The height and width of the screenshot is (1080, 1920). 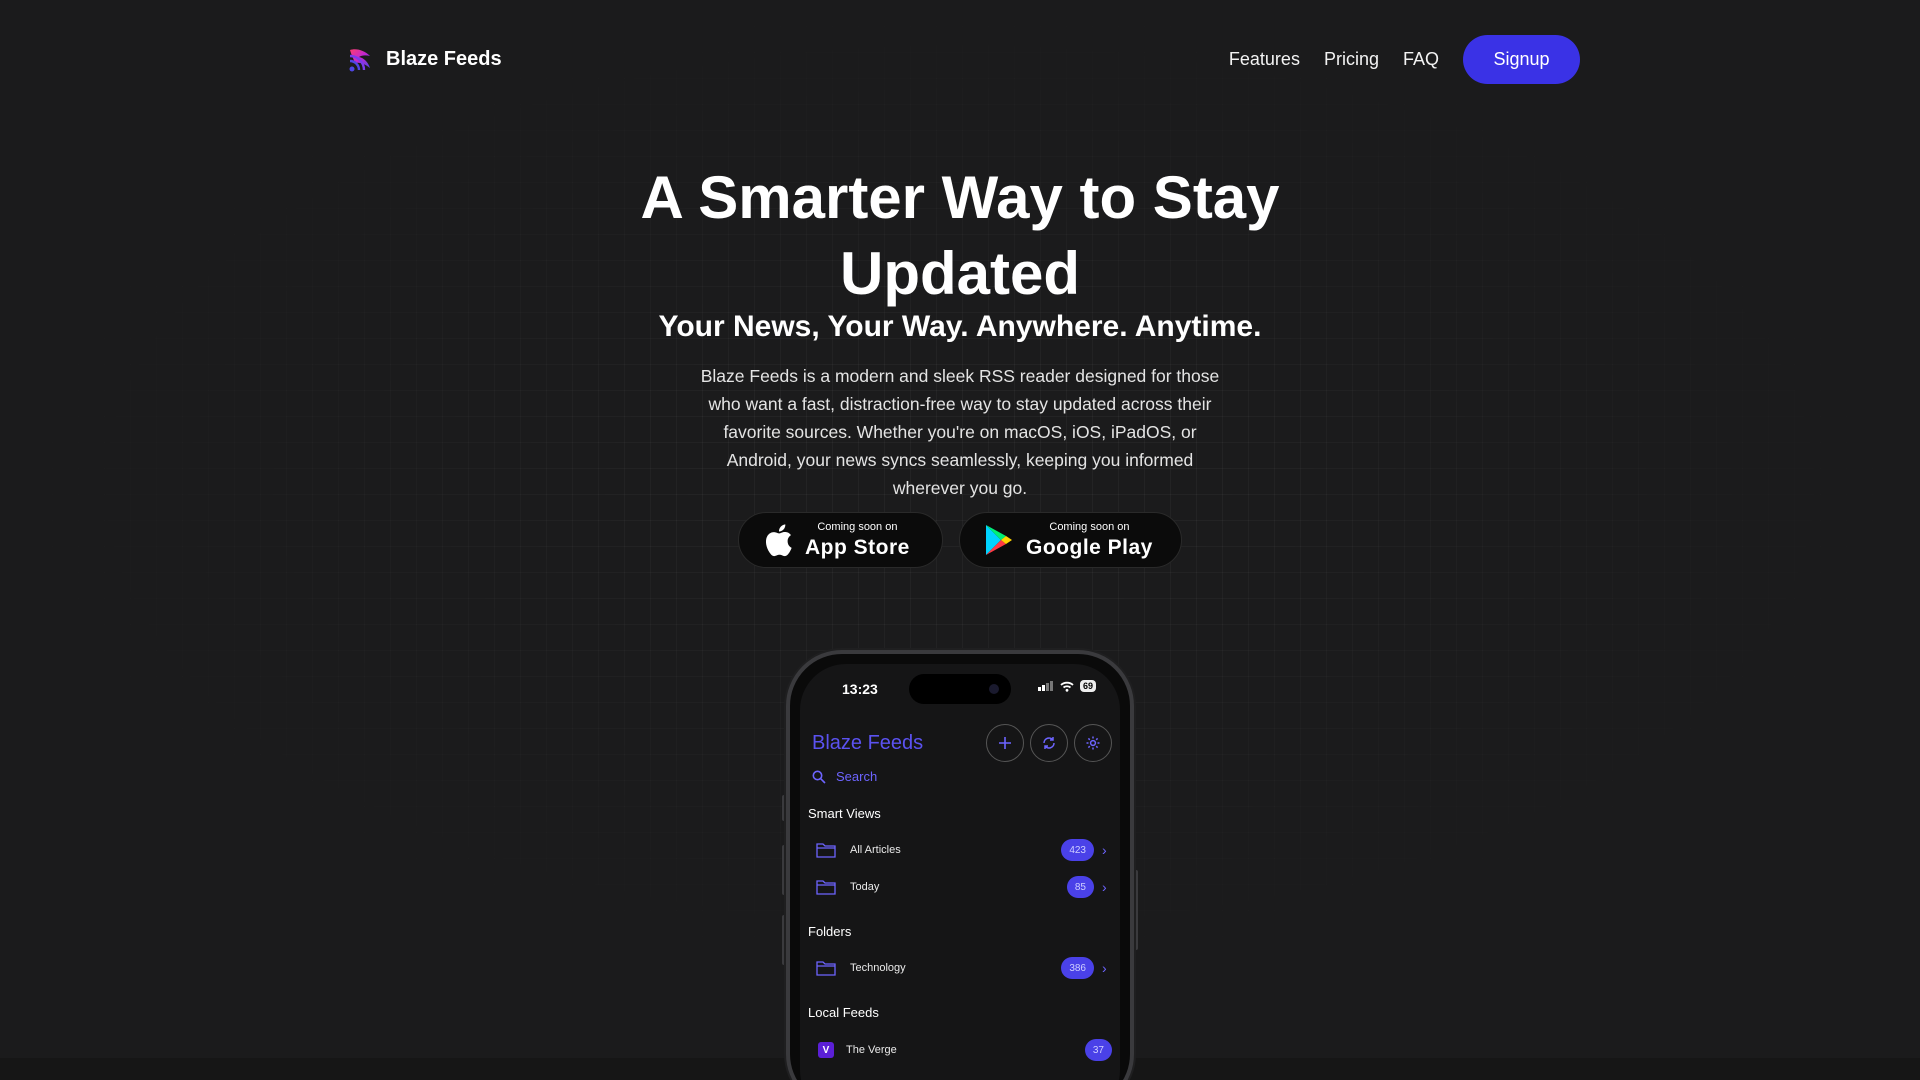 I want to click on app-store-text: Coming soon on App Store, so click(x=857, y=540).